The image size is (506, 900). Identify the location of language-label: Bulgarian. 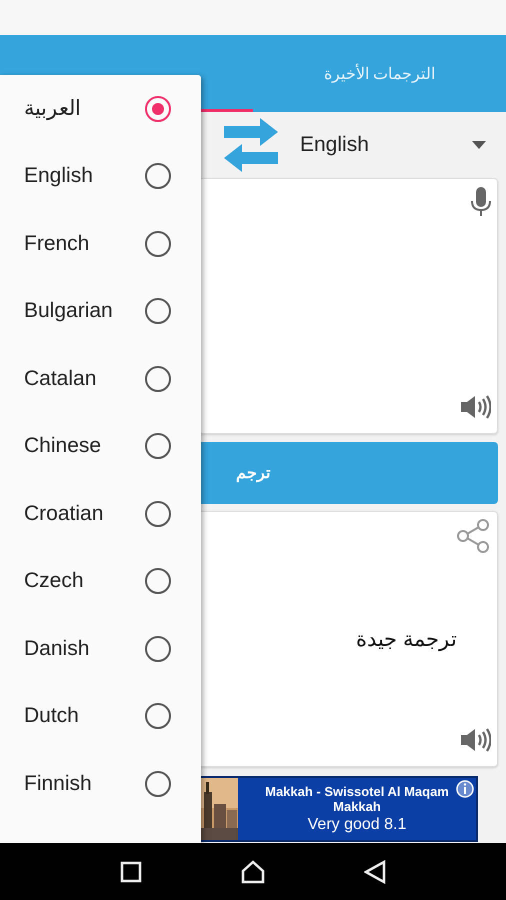
(68, 311).